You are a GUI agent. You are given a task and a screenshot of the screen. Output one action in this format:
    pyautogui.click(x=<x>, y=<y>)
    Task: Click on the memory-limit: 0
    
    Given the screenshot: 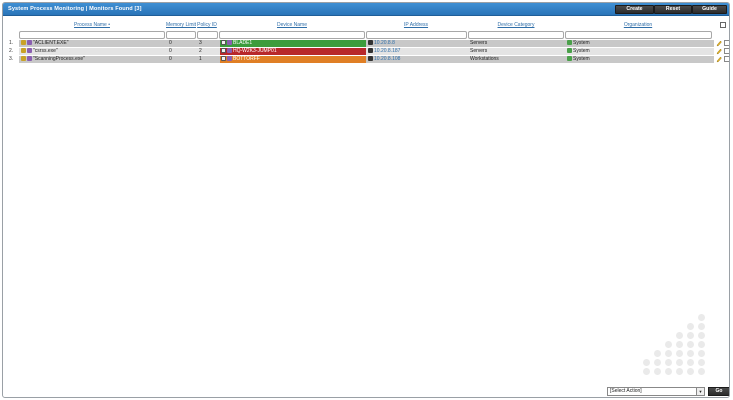 What is the action you would take?
    pyautogui.click(x=170, y=51)
    